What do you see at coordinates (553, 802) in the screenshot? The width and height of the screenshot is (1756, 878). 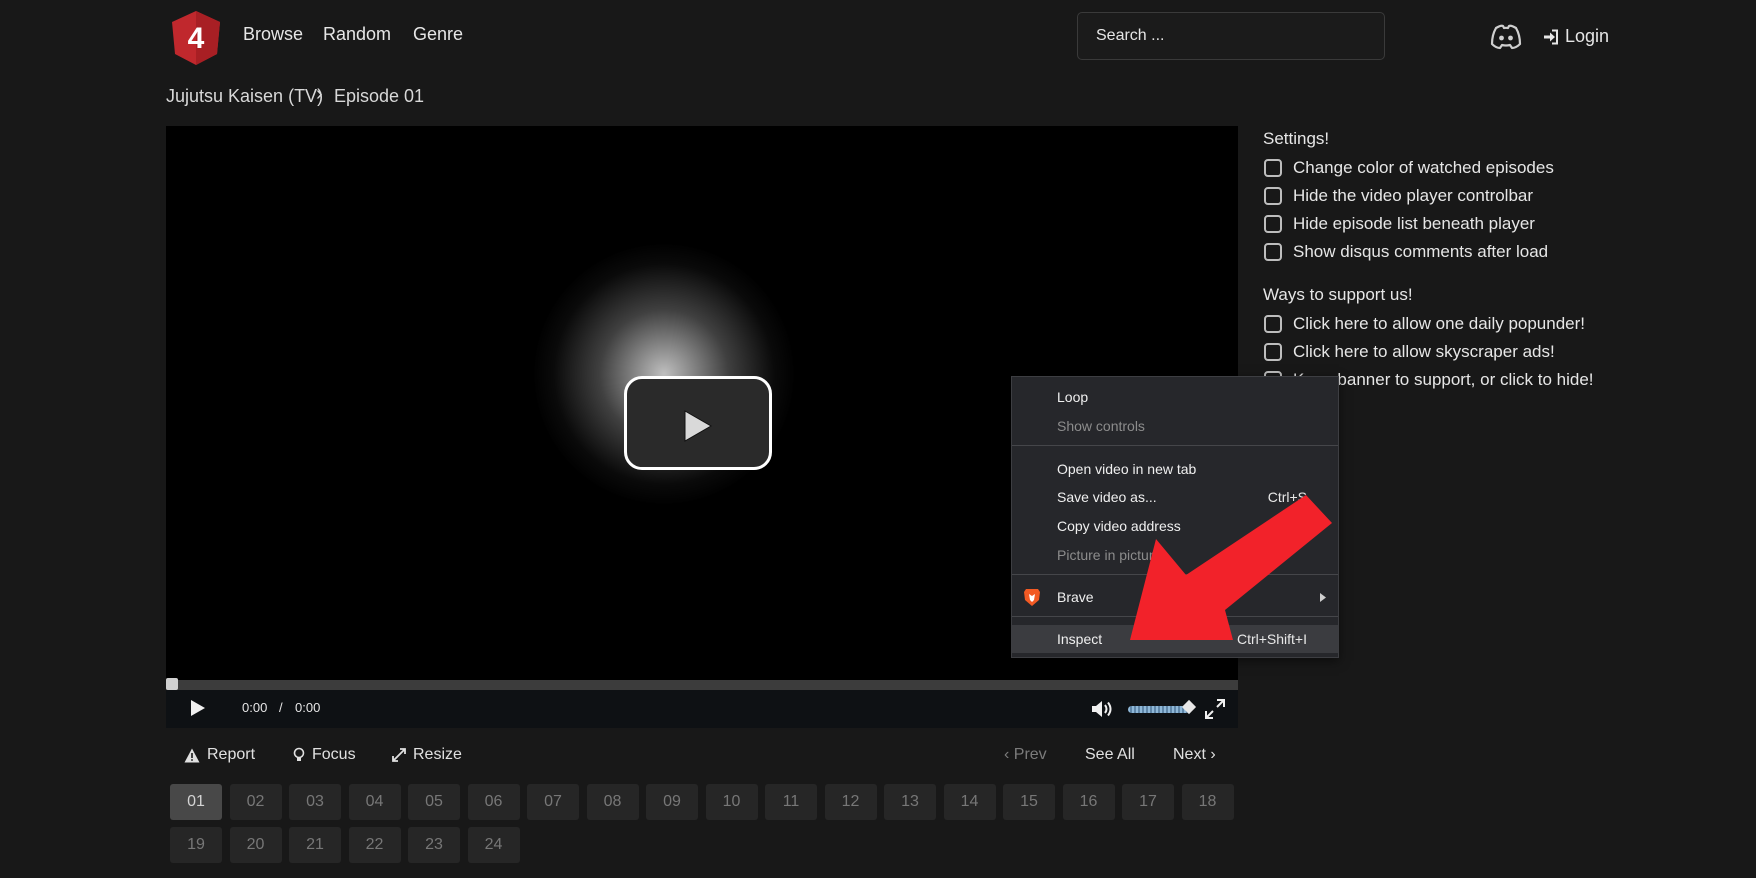 I see `episode-07: 07` at bounding box center [553, 802].